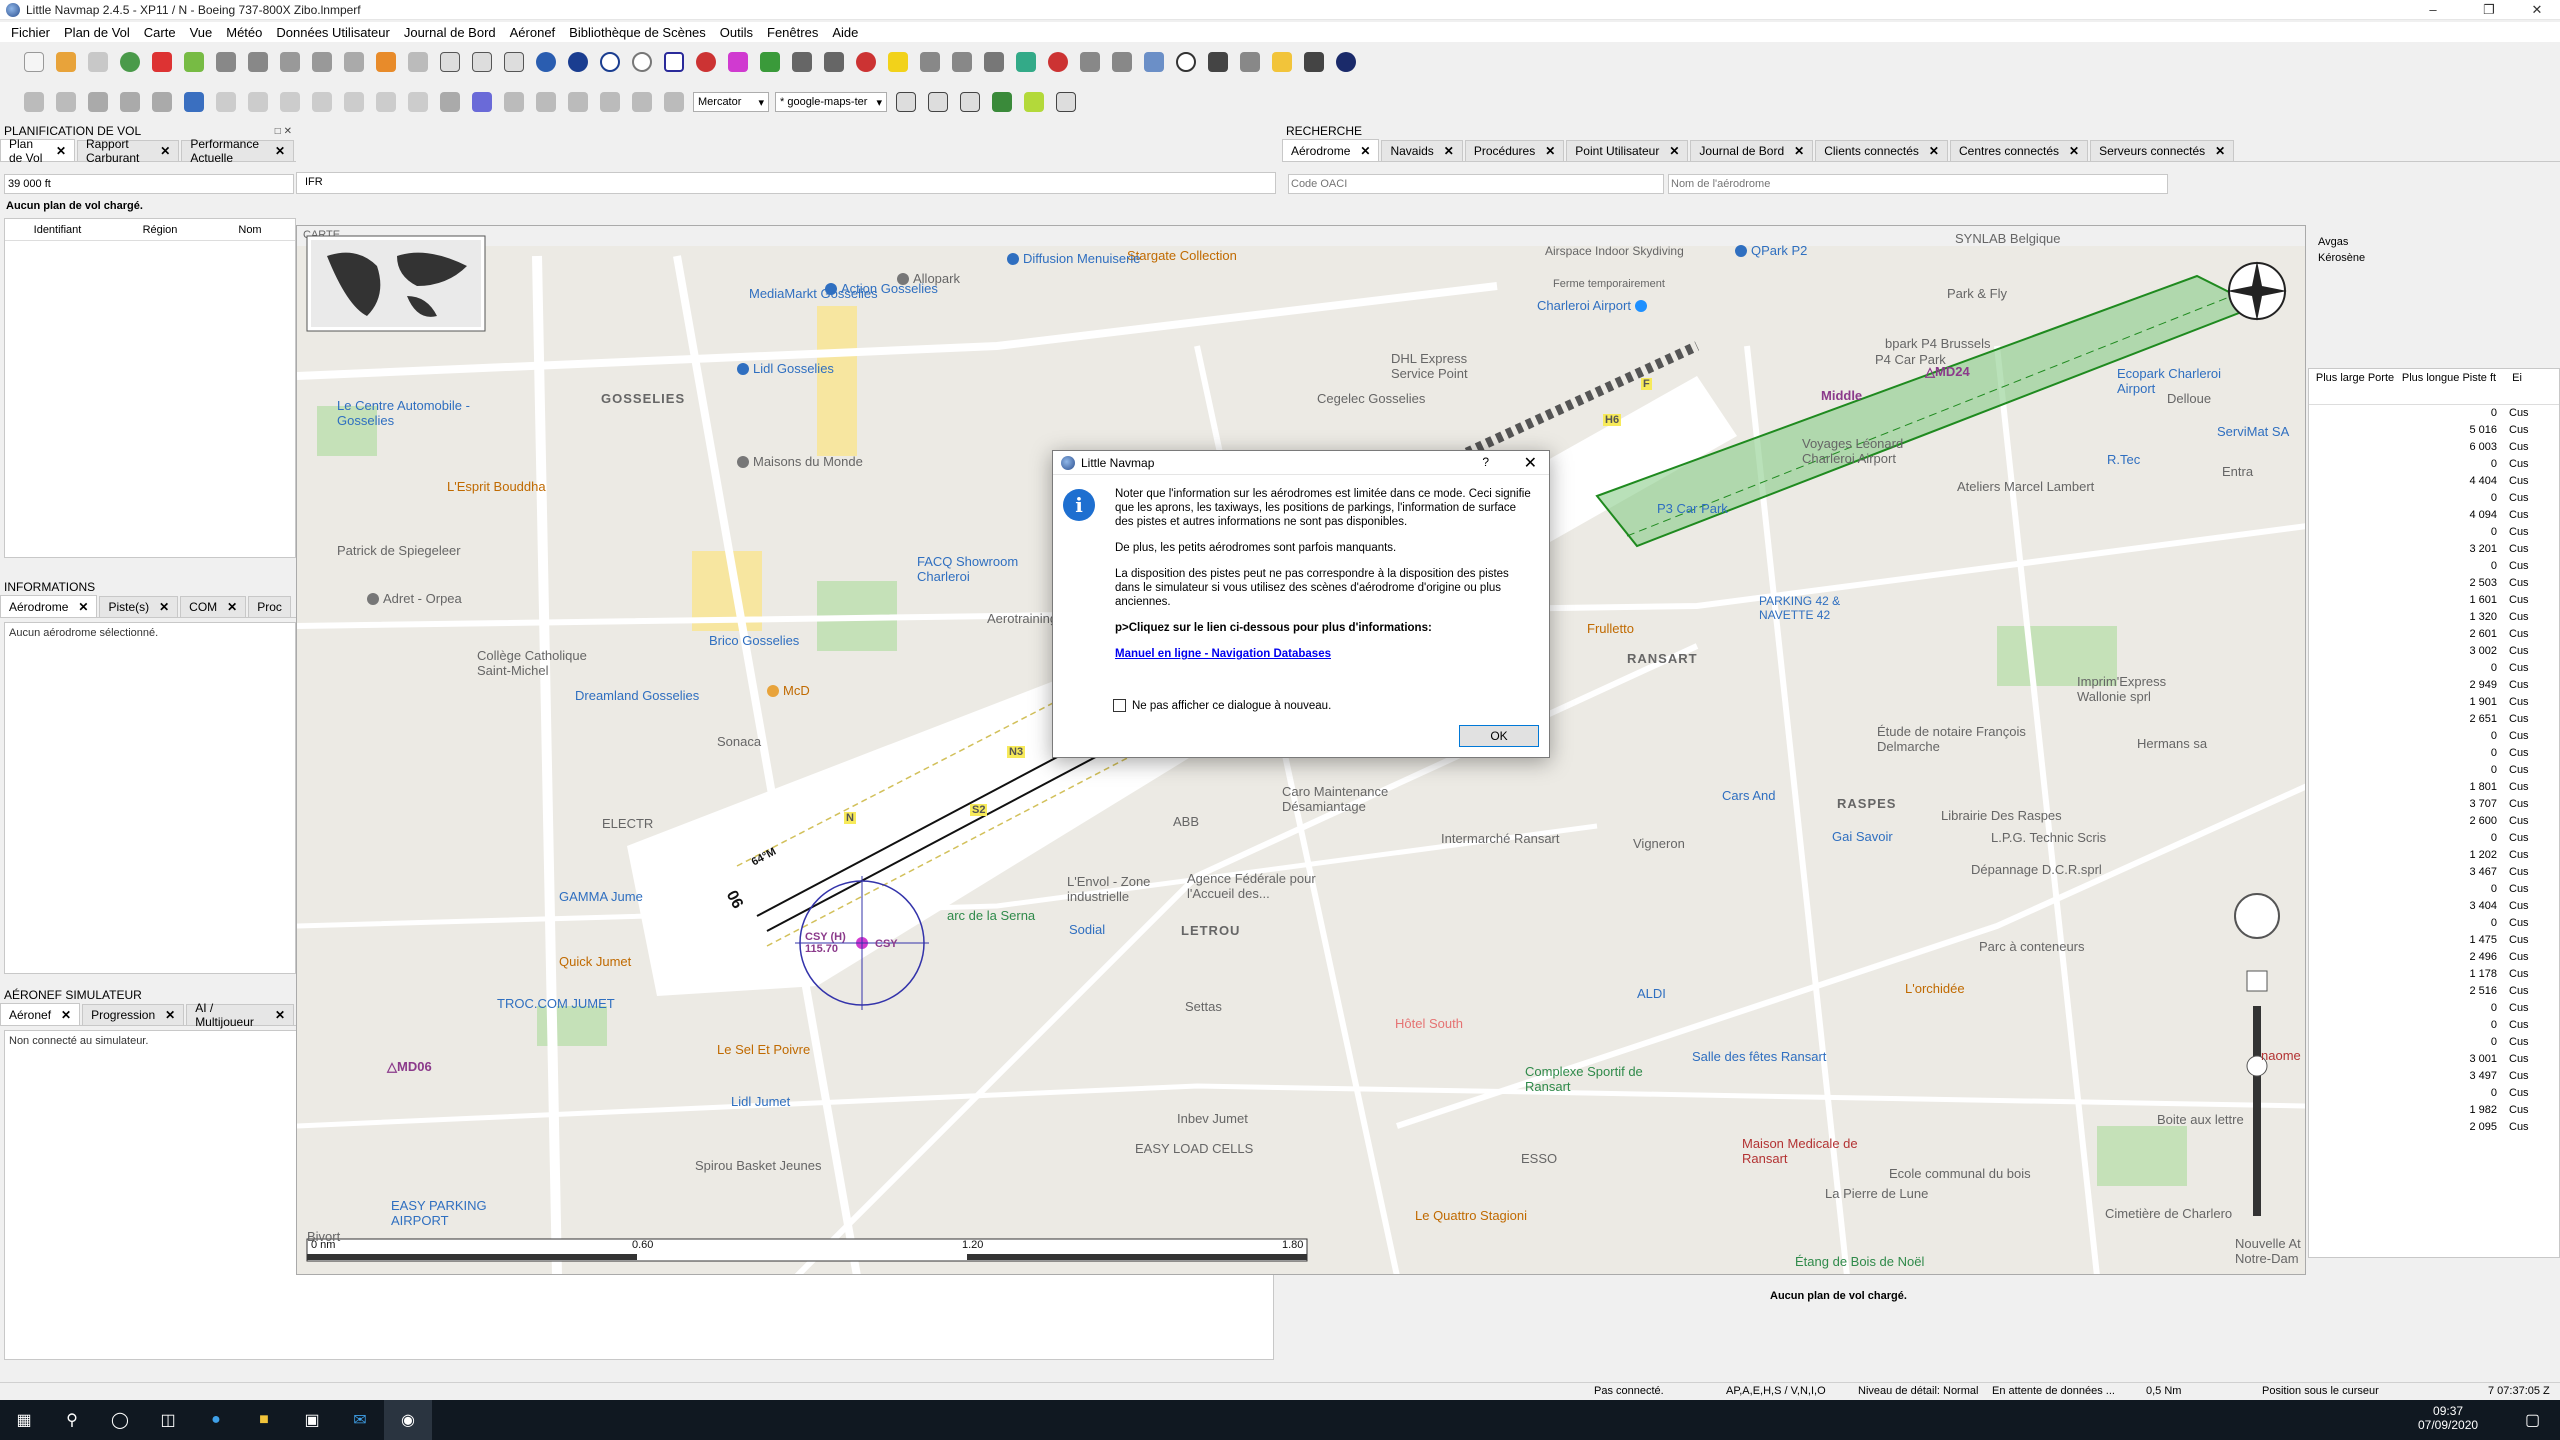  I want to click on vor-icon, so click(642, 62).